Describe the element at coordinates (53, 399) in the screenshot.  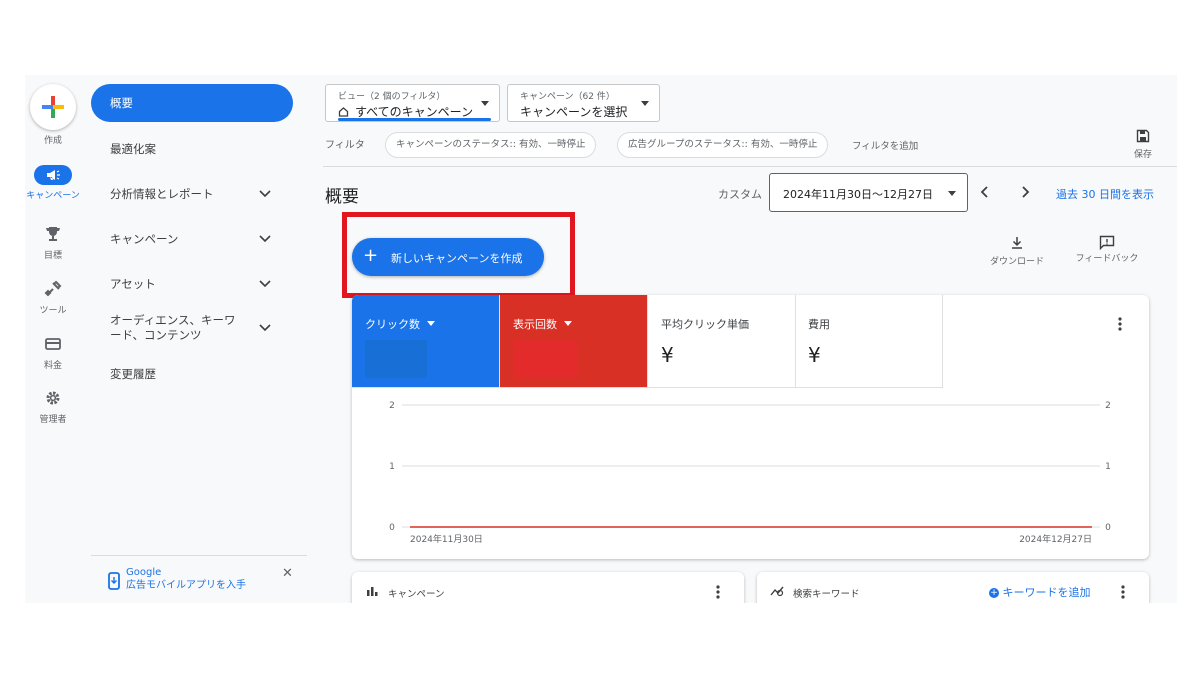
I see `gear-icon` at that location.